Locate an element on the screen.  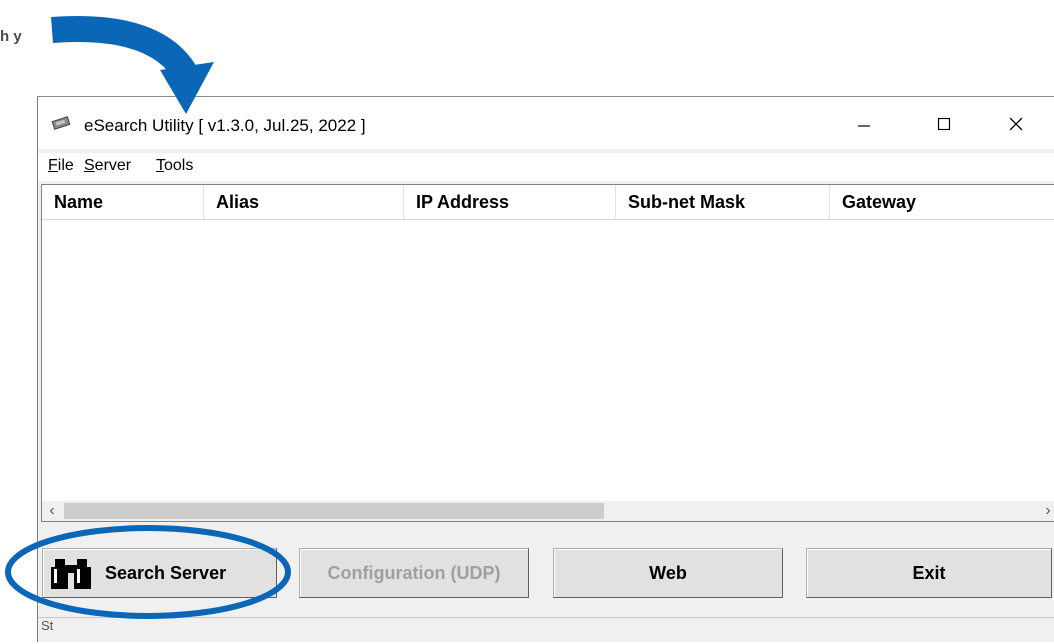
search-server-button: Search Server is located at coordinates (159, 573).